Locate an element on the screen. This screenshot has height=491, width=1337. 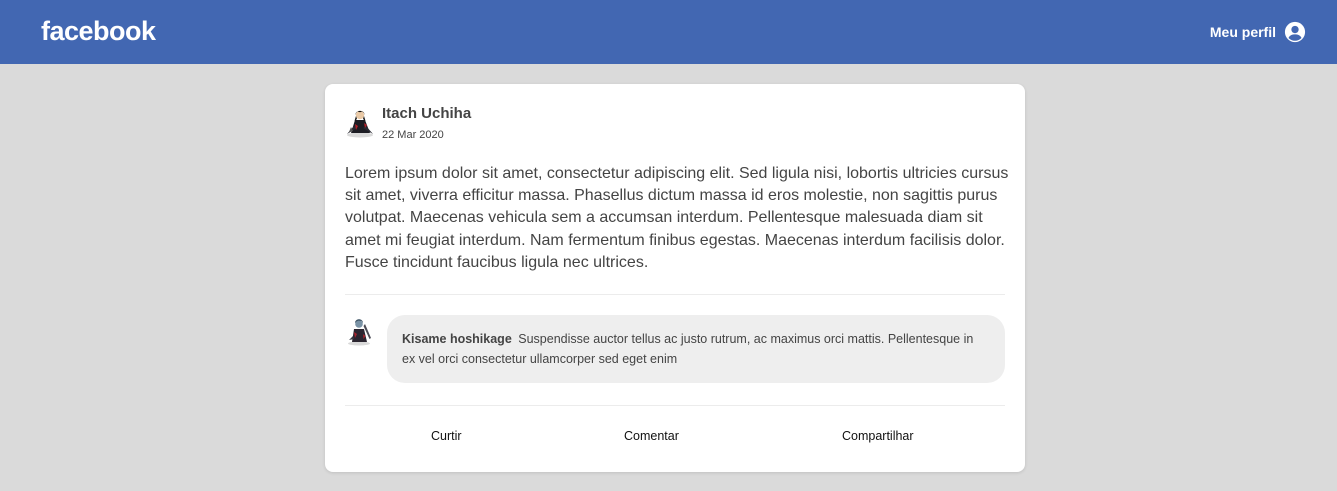
post-header: Itach Uchiha 22 Mar 2020 is located at coordinates (408, 123).